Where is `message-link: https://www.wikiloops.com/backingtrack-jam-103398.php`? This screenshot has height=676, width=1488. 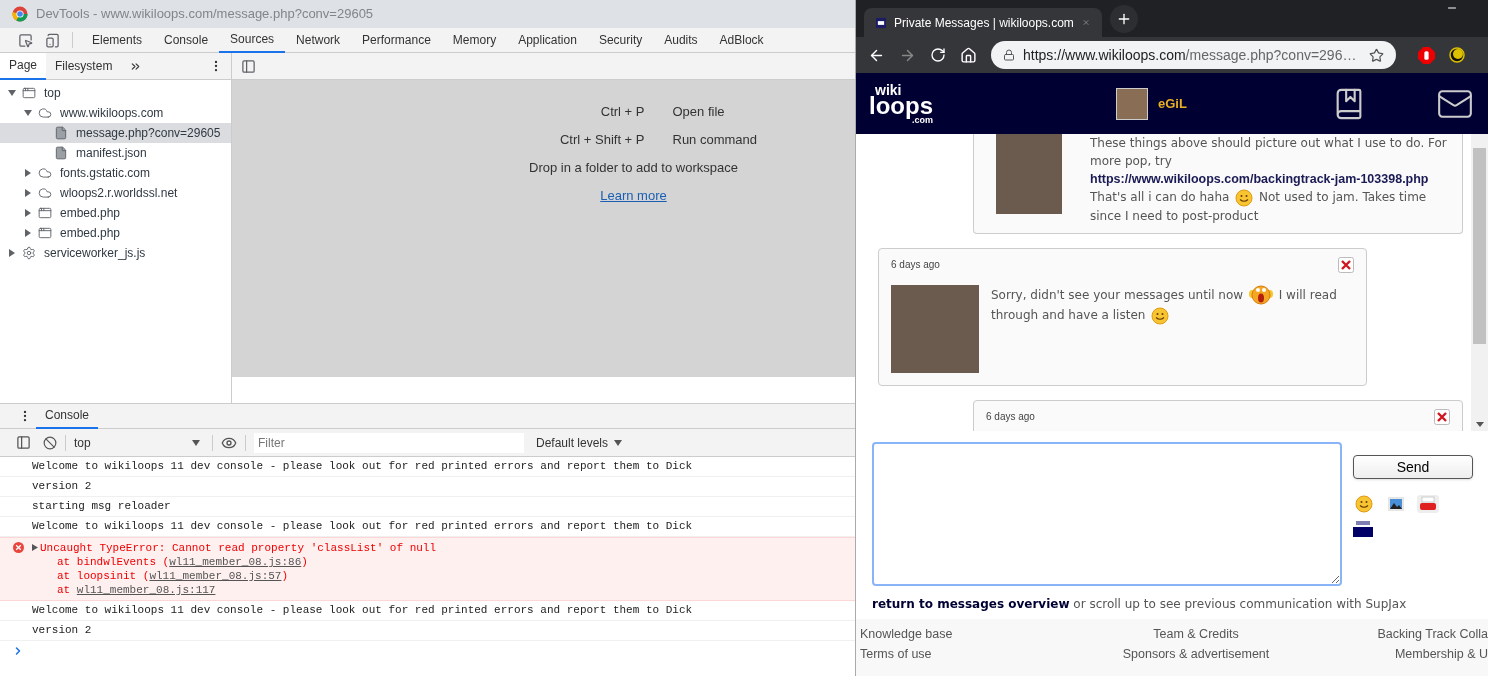 message-link: https://www.wikiloops.com/backingtrack-jam-103398.php is located at coordinates (1259, 179).